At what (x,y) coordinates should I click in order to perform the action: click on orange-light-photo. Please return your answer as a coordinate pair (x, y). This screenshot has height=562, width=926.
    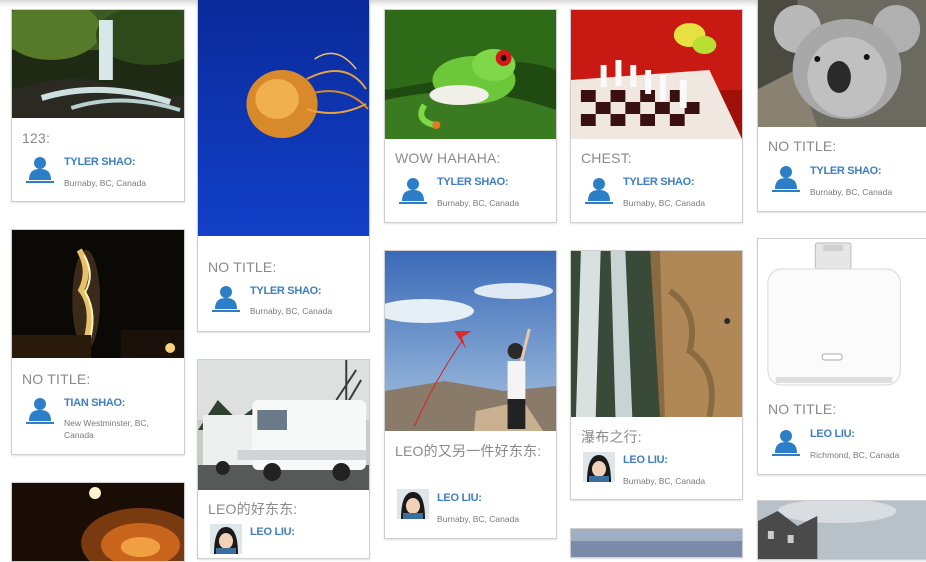
    Looking at the image, I should click on (98, 522).